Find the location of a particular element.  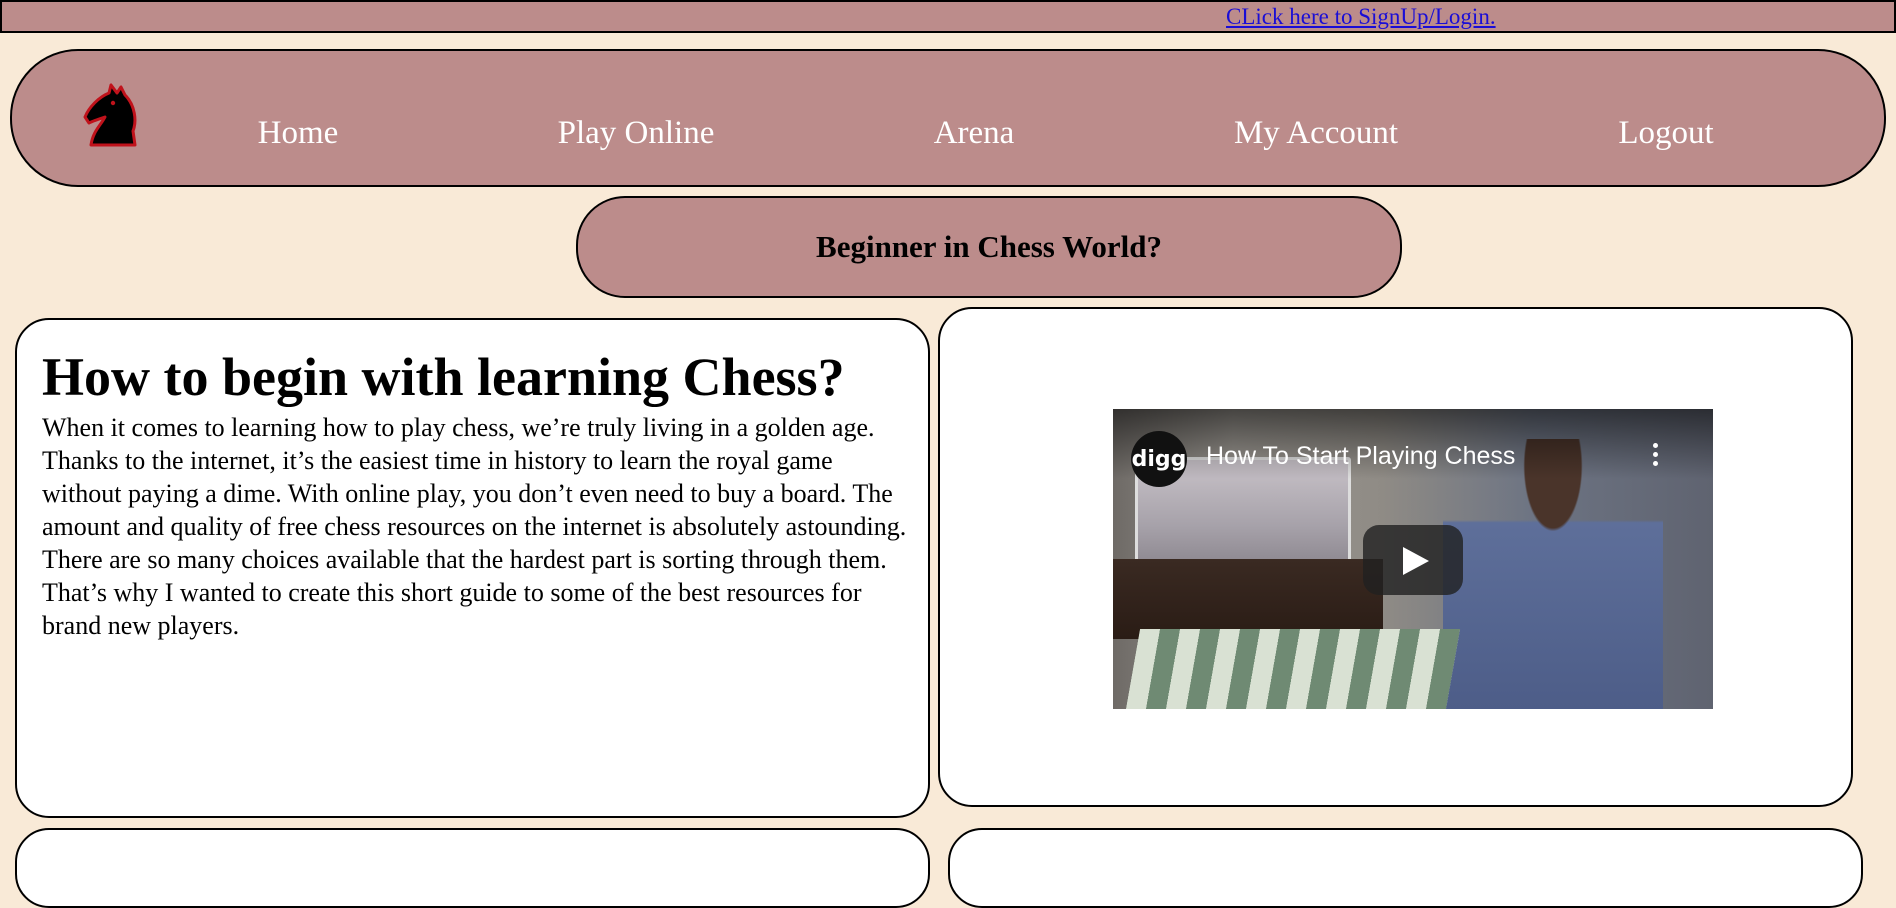

video-thumbnail-shelf is located at coordinates (1248, 599).